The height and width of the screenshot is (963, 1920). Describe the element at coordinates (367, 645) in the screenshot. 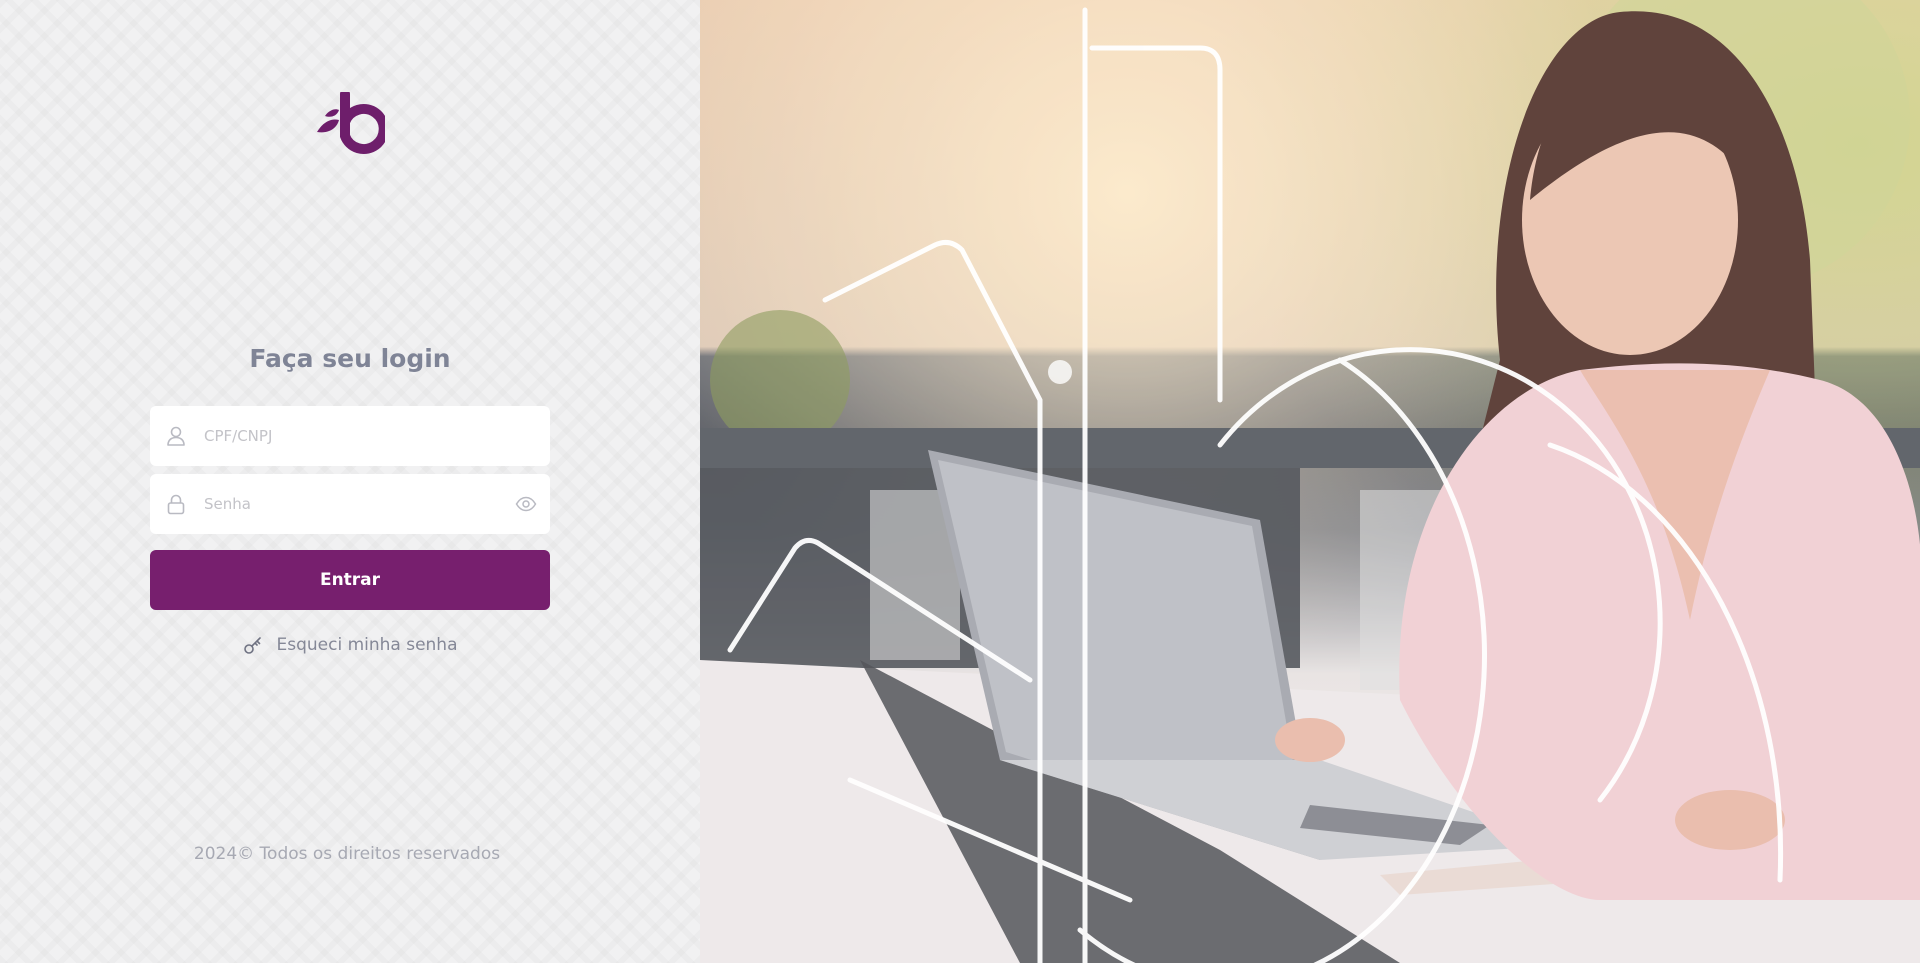

I see `forgot-password-label: Esqueci minha senha` at that location.